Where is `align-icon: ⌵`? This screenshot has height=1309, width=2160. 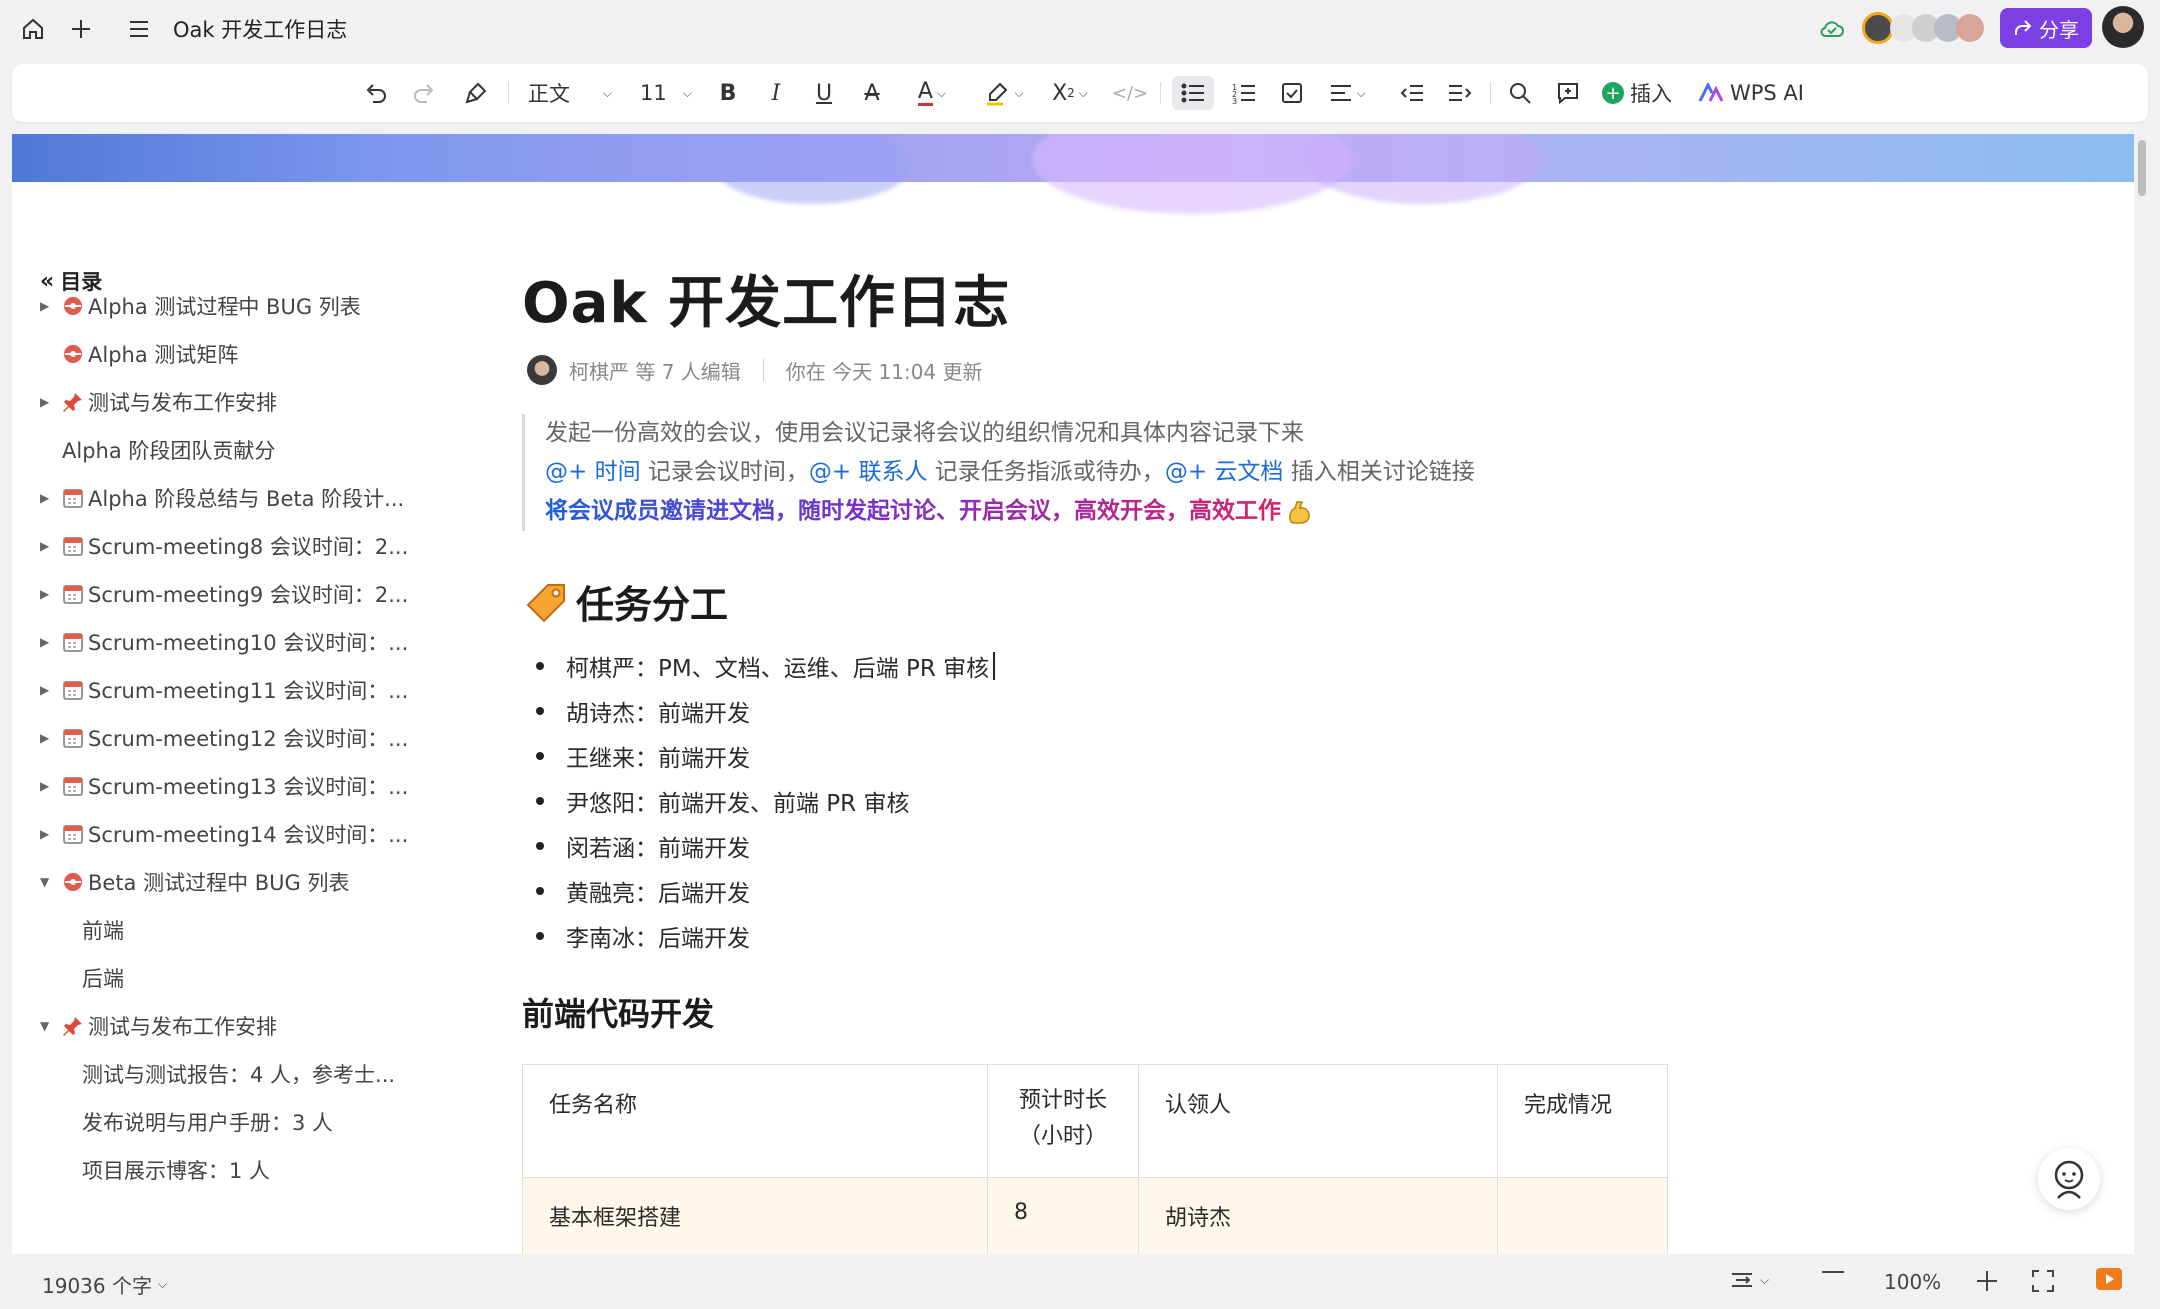
align-icon: ⌵ is located at coordinates (1348, 93).